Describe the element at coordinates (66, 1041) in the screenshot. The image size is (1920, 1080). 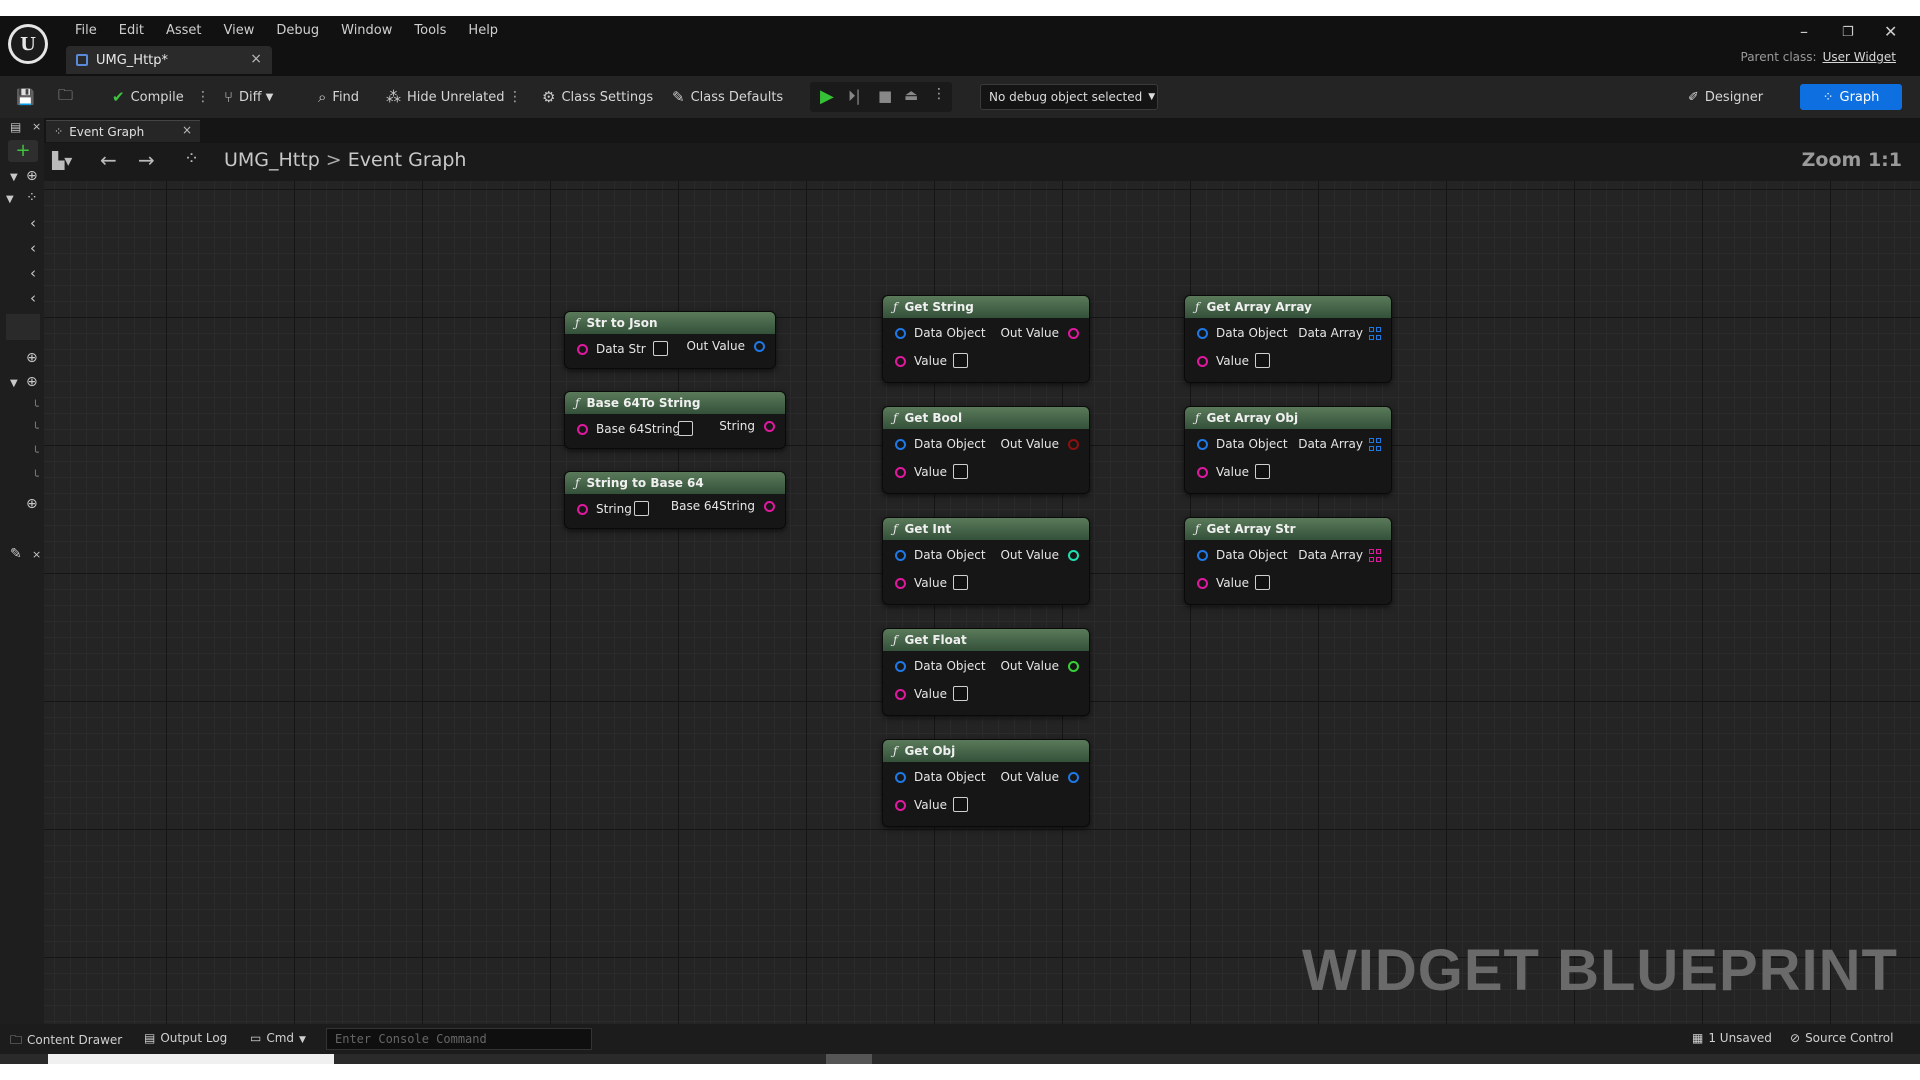
I see `content-drawer-button: 🗀 Content Drawer` at that location.